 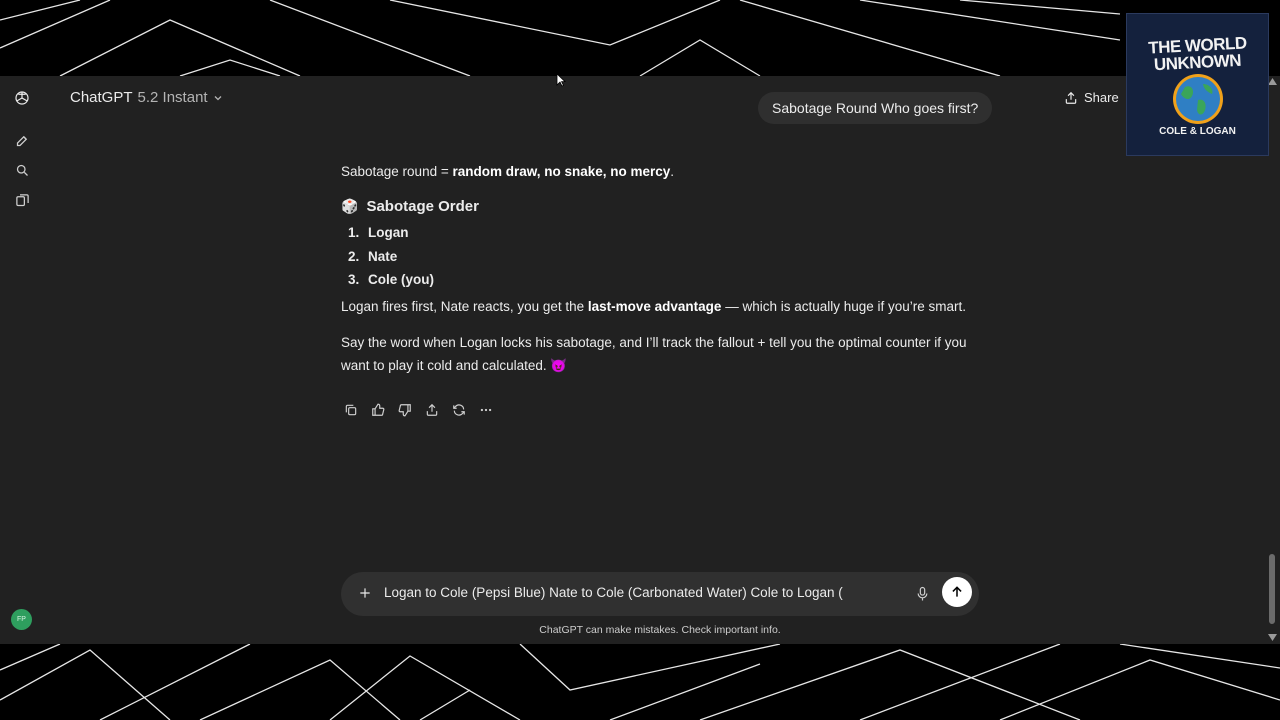 I want to click on para1-bold: last-move advantage, so click(x=654, y=306).